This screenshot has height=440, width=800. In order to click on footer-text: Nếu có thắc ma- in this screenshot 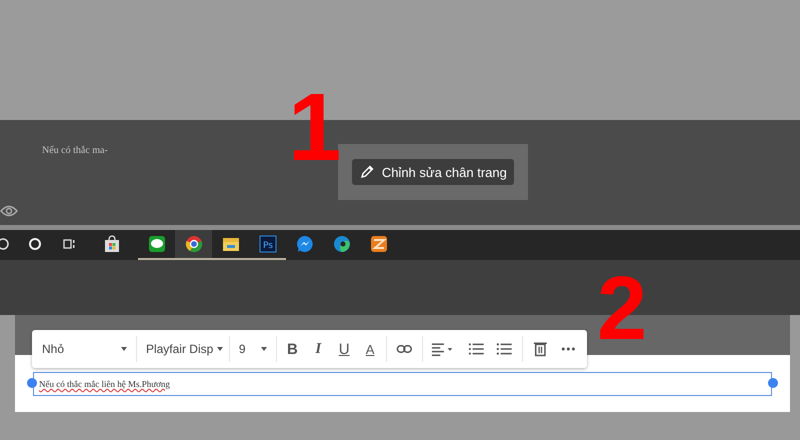, I will do `click(75, 150)`.